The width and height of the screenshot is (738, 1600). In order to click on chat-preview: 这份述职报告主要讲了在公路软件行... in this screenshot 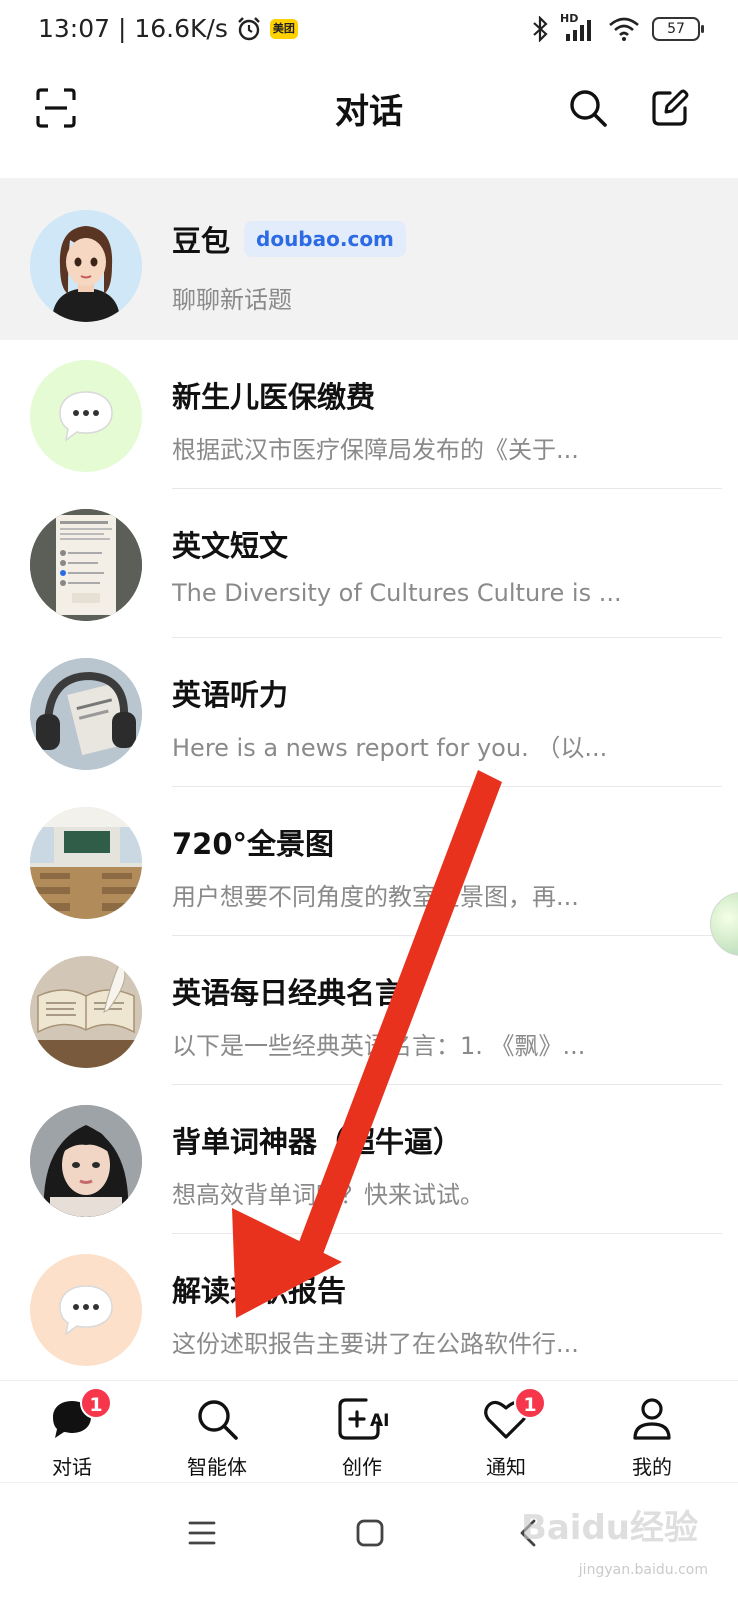, I will do `click(375, 1344)`.